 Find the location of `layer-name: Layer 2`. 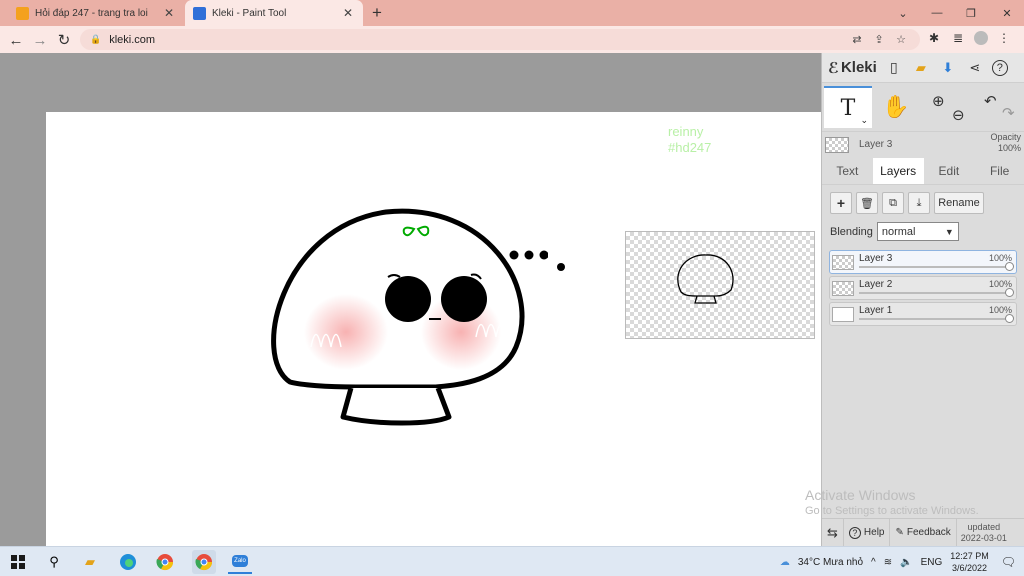

layer-name: Layer 2 is located at coordinates (876, 284).